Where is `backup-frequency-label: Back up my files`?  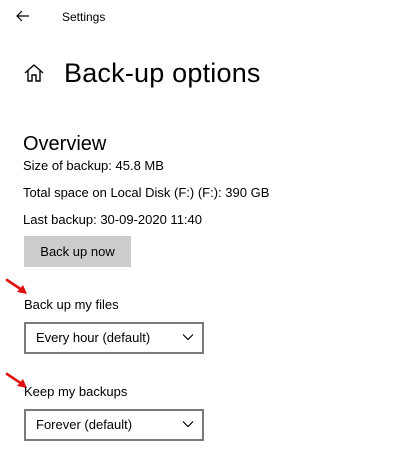
backup-frequency-label: Back up my files is located at coordinates (71, 304).